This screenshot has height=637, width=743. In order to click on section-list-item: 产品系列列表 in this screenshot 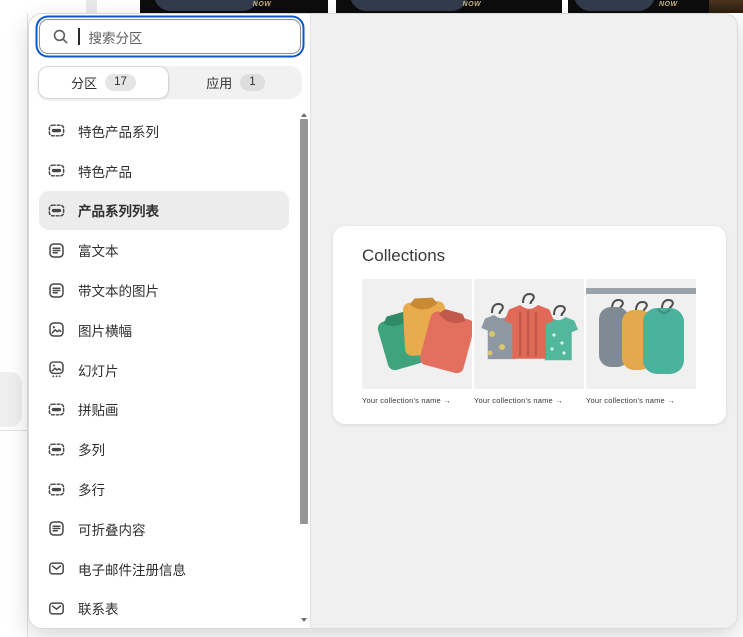, I will do `click(164, 210)`.